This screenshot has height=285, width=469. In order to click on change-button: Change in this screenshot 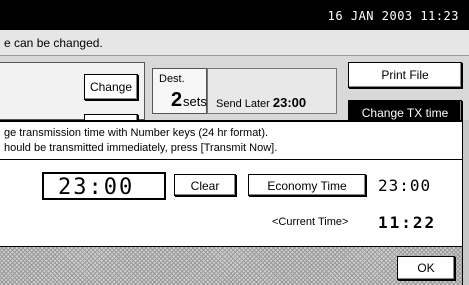, I will do `click(111, 87)`.